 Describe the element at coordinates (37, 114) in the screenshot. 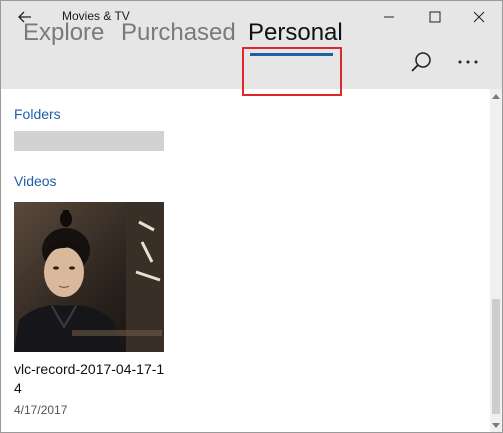

I see `folders-section-title: Folders` at that location.